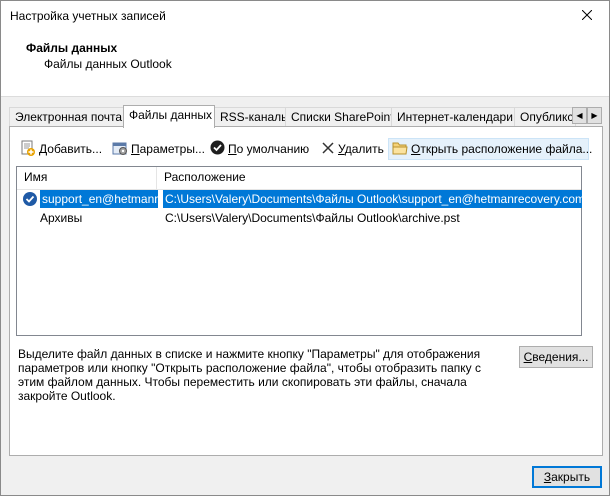  What do you see at coordinates (339, 117) in the screenshot?
I see `tab-sharepoint-lists: Списки SharePoint` at bounding box center [339, 117].